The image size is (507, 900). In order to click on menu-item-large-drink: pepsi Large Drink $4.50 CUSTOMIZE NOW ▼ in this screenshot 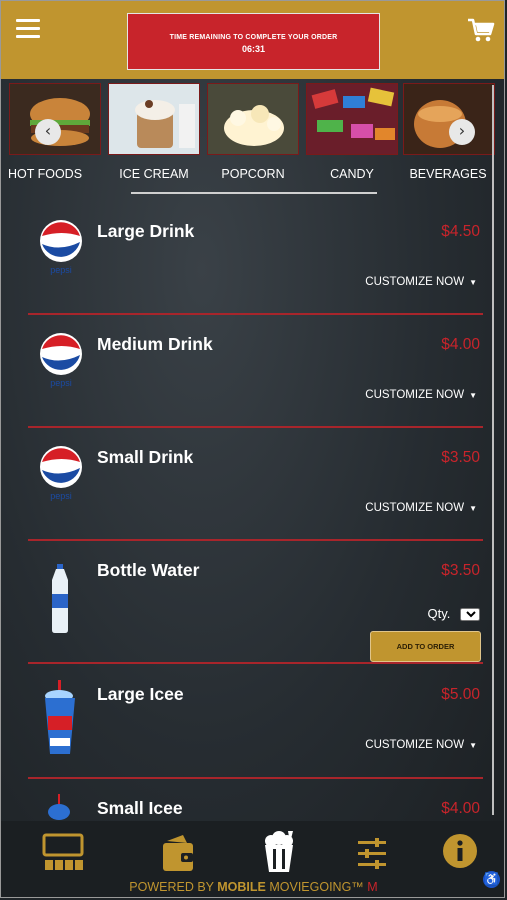, I will do `click(255, 264)`.